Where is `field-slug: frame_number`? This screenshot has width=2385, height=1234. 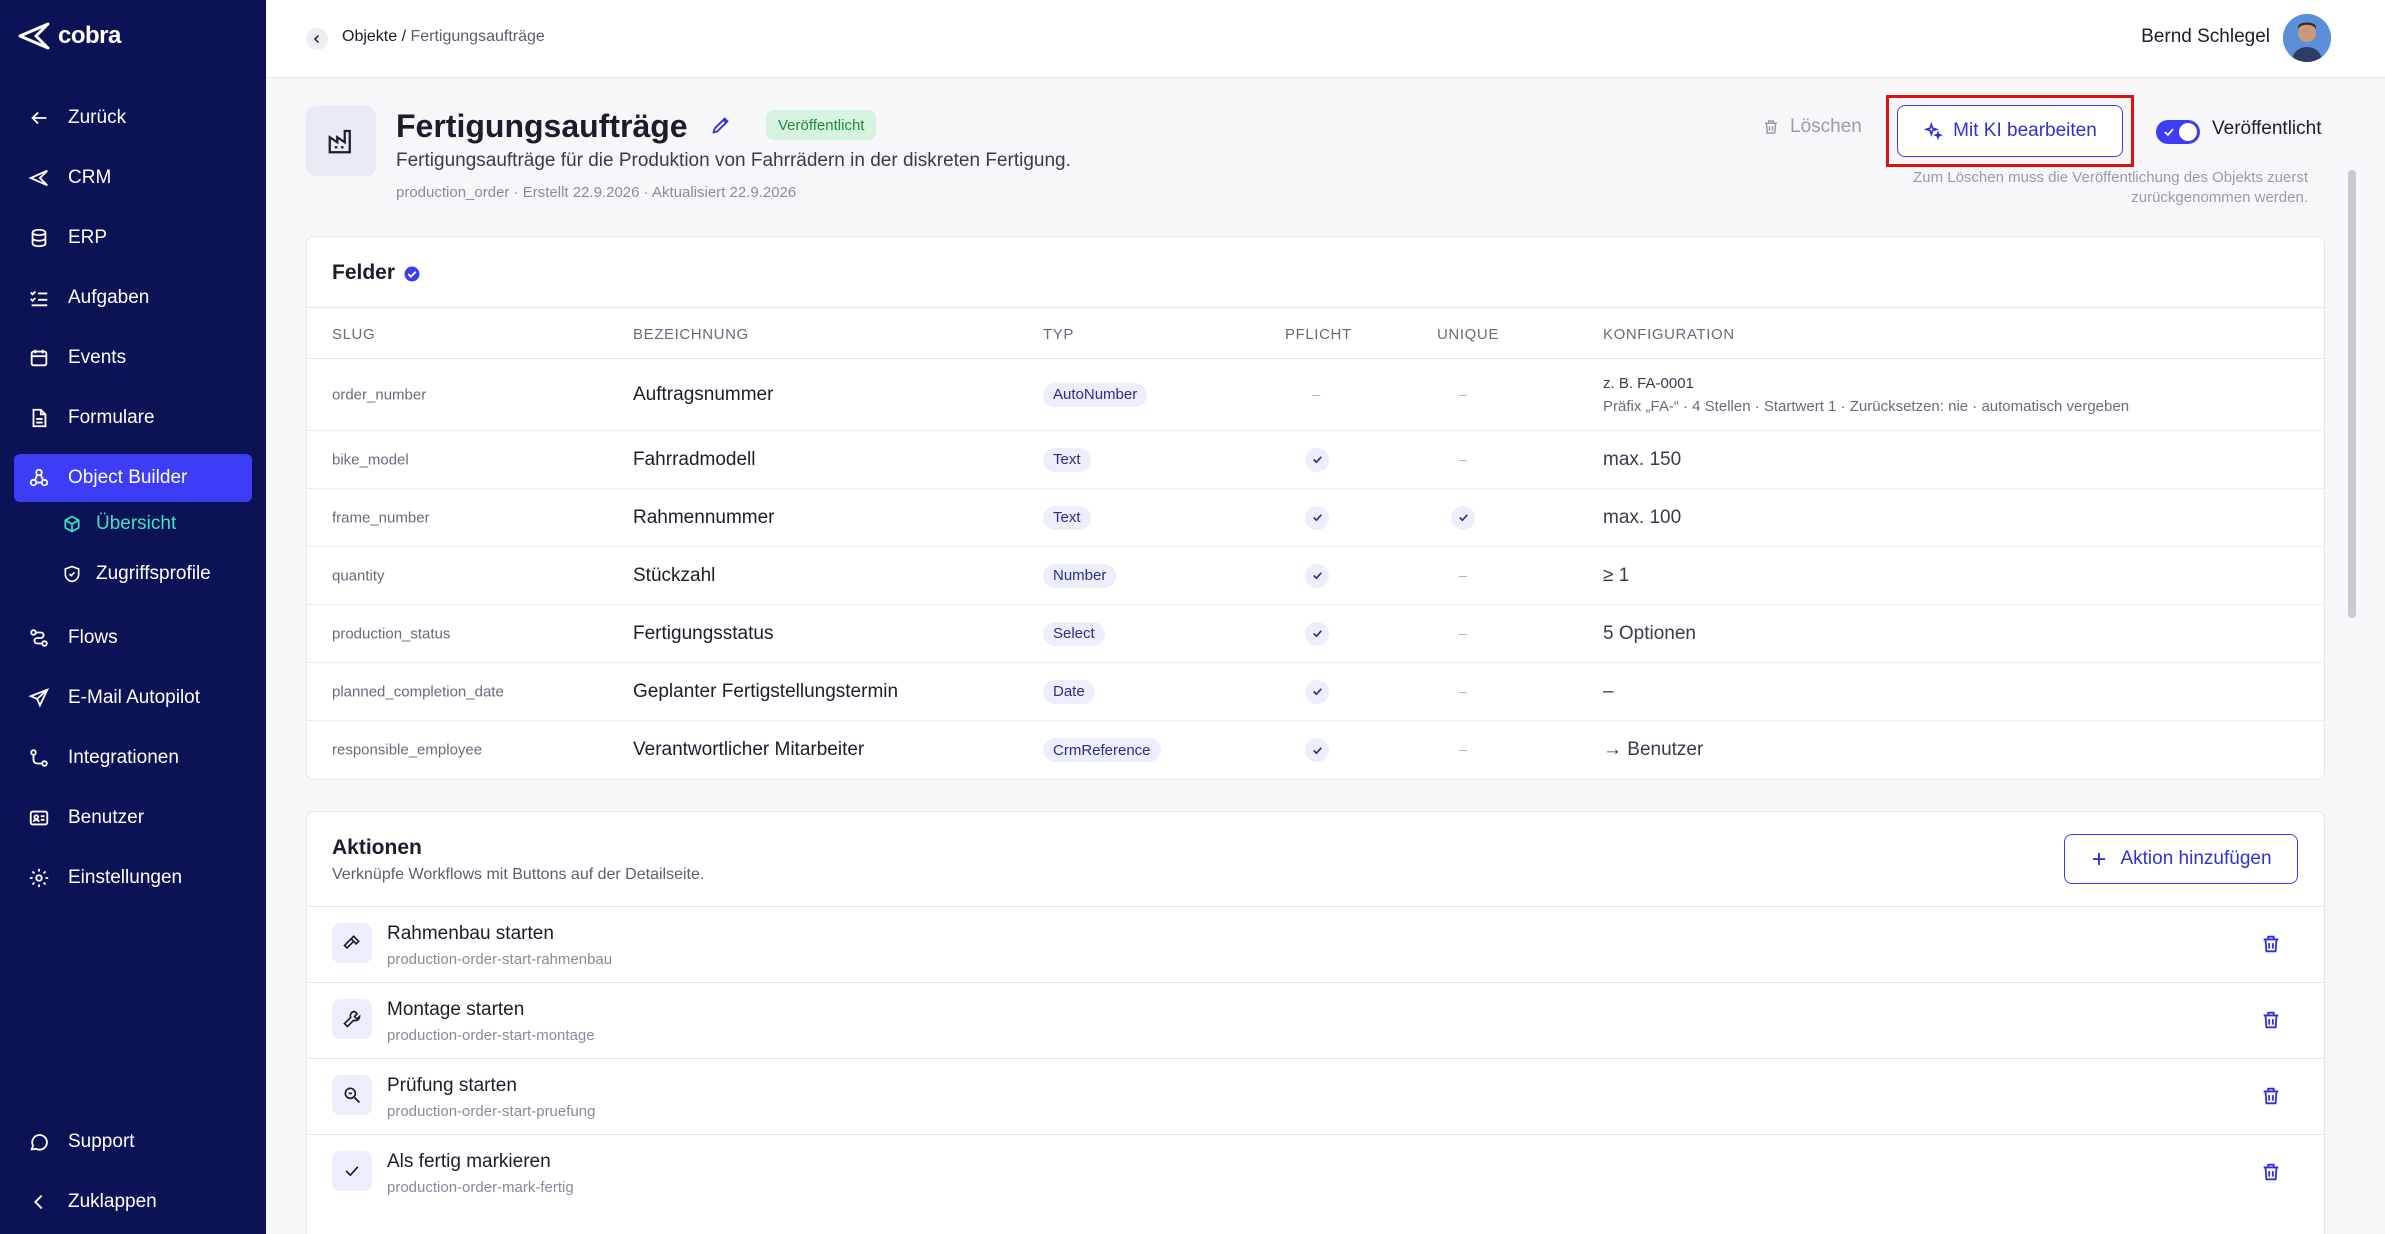 field-slug: frame_number is located at coordinates (381, 517).